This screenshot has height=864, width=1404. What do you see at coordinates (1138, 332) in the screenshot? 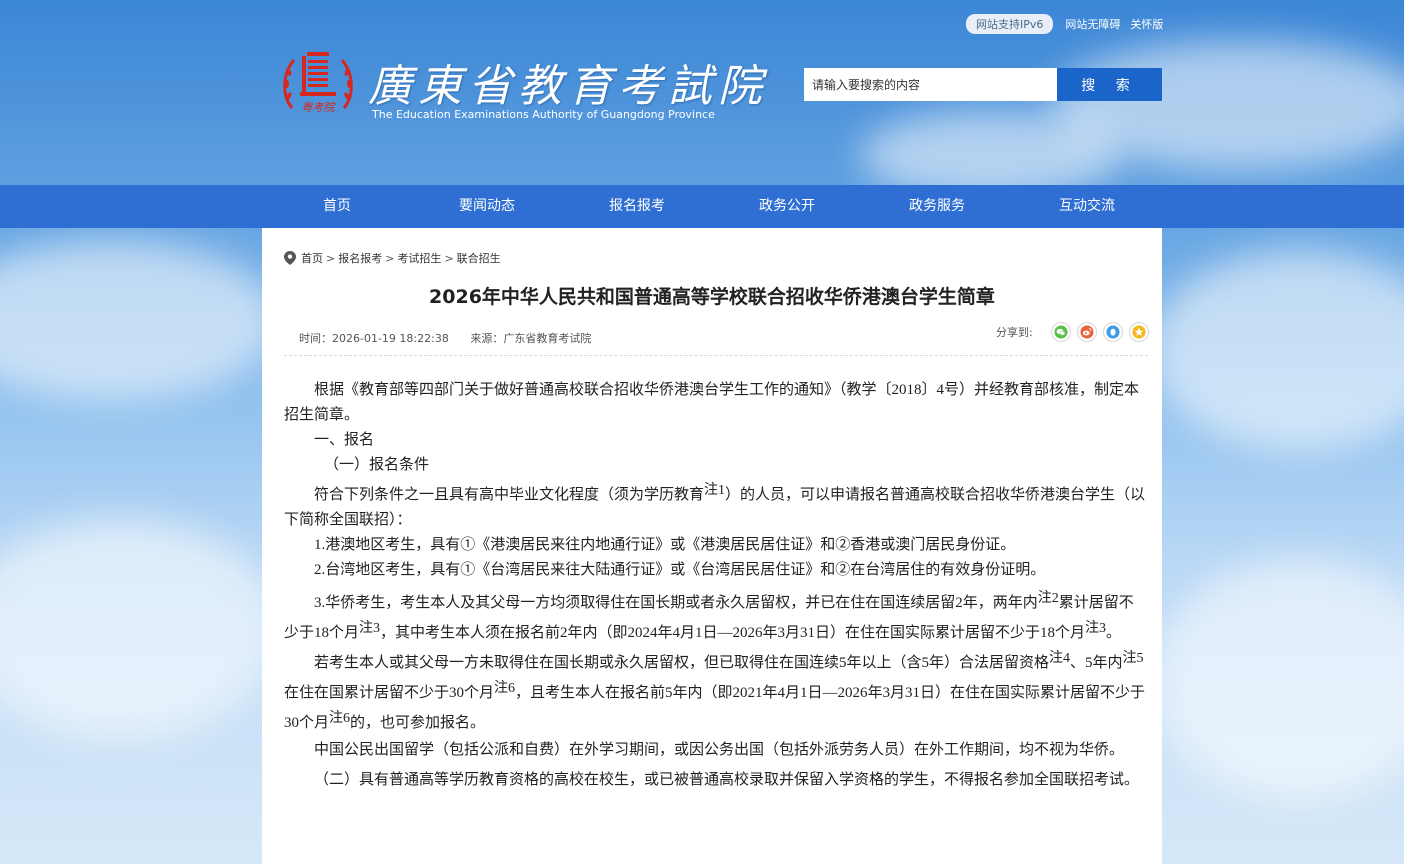
I see `favorite-star-icon` at bounding box center [1138, 332].